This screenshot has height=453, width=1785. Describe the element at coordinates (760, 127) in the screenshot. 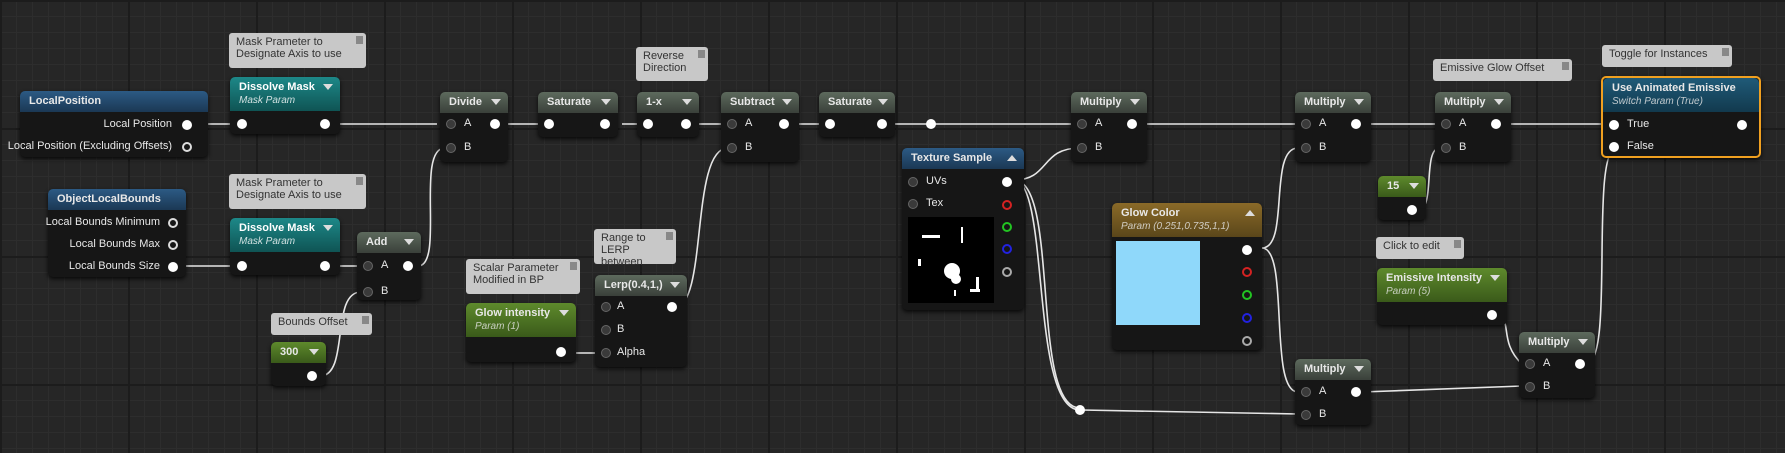

I see `subtract-node: Subtract A B` at that location.